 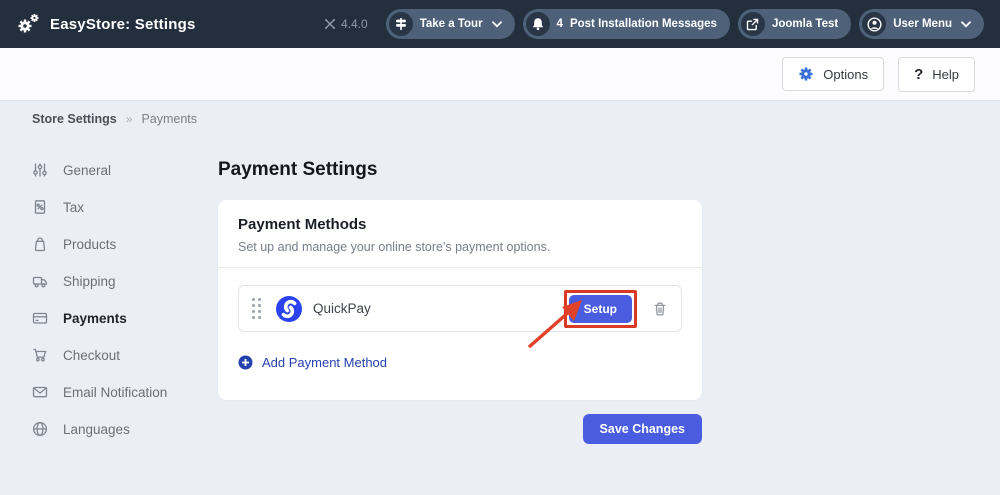 What do you see at coordinates (642, 429) in the screenshot?
I see `save-changes-button: Save Changes` at bounding box center [642, 429].